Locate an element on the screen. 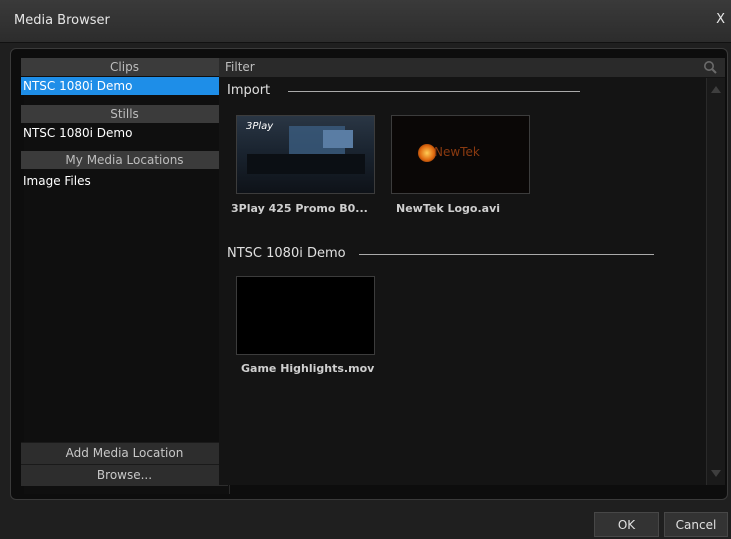 The height and width of the screenshot is (539, 731). thumb-newtek-text: NewTek is located at coordinates (457, 152).